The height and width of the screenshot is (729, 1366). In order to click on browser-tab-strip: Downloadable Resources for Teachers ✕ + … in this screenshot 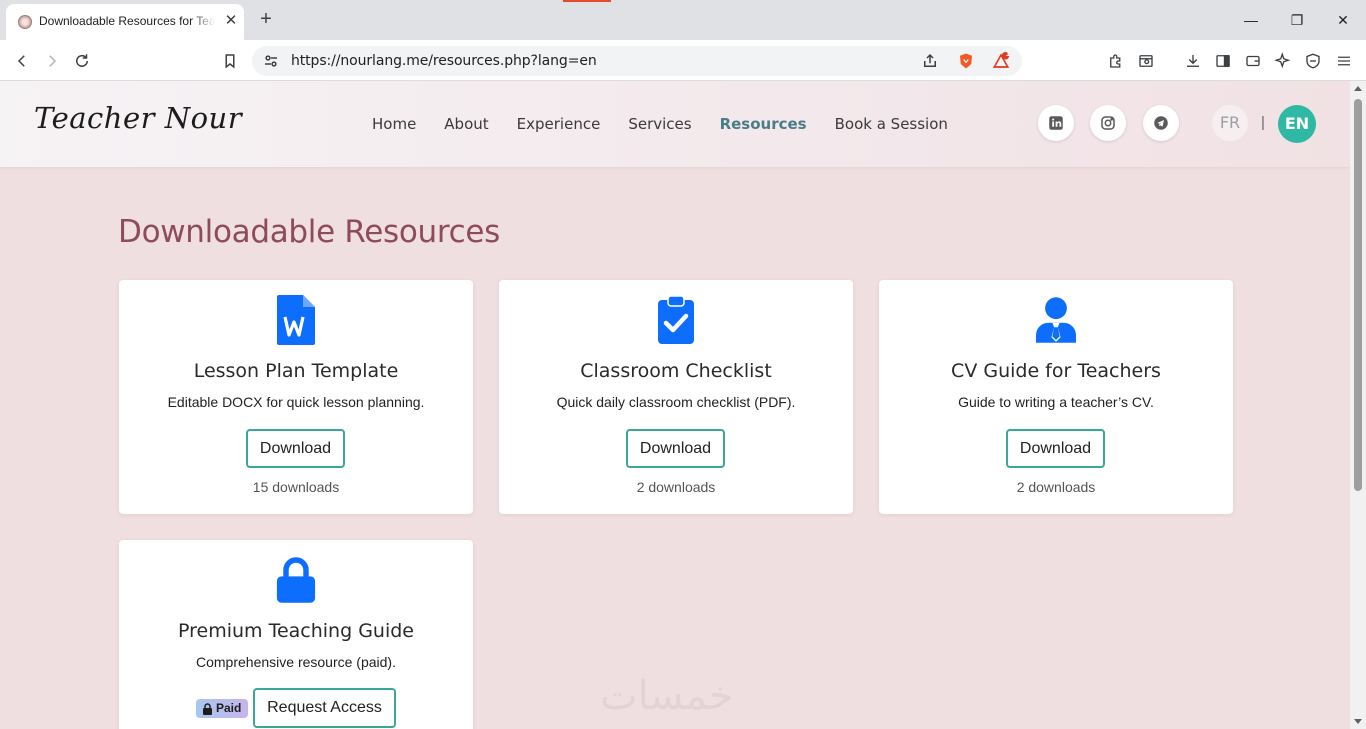, I will do `click(683, 20)`.